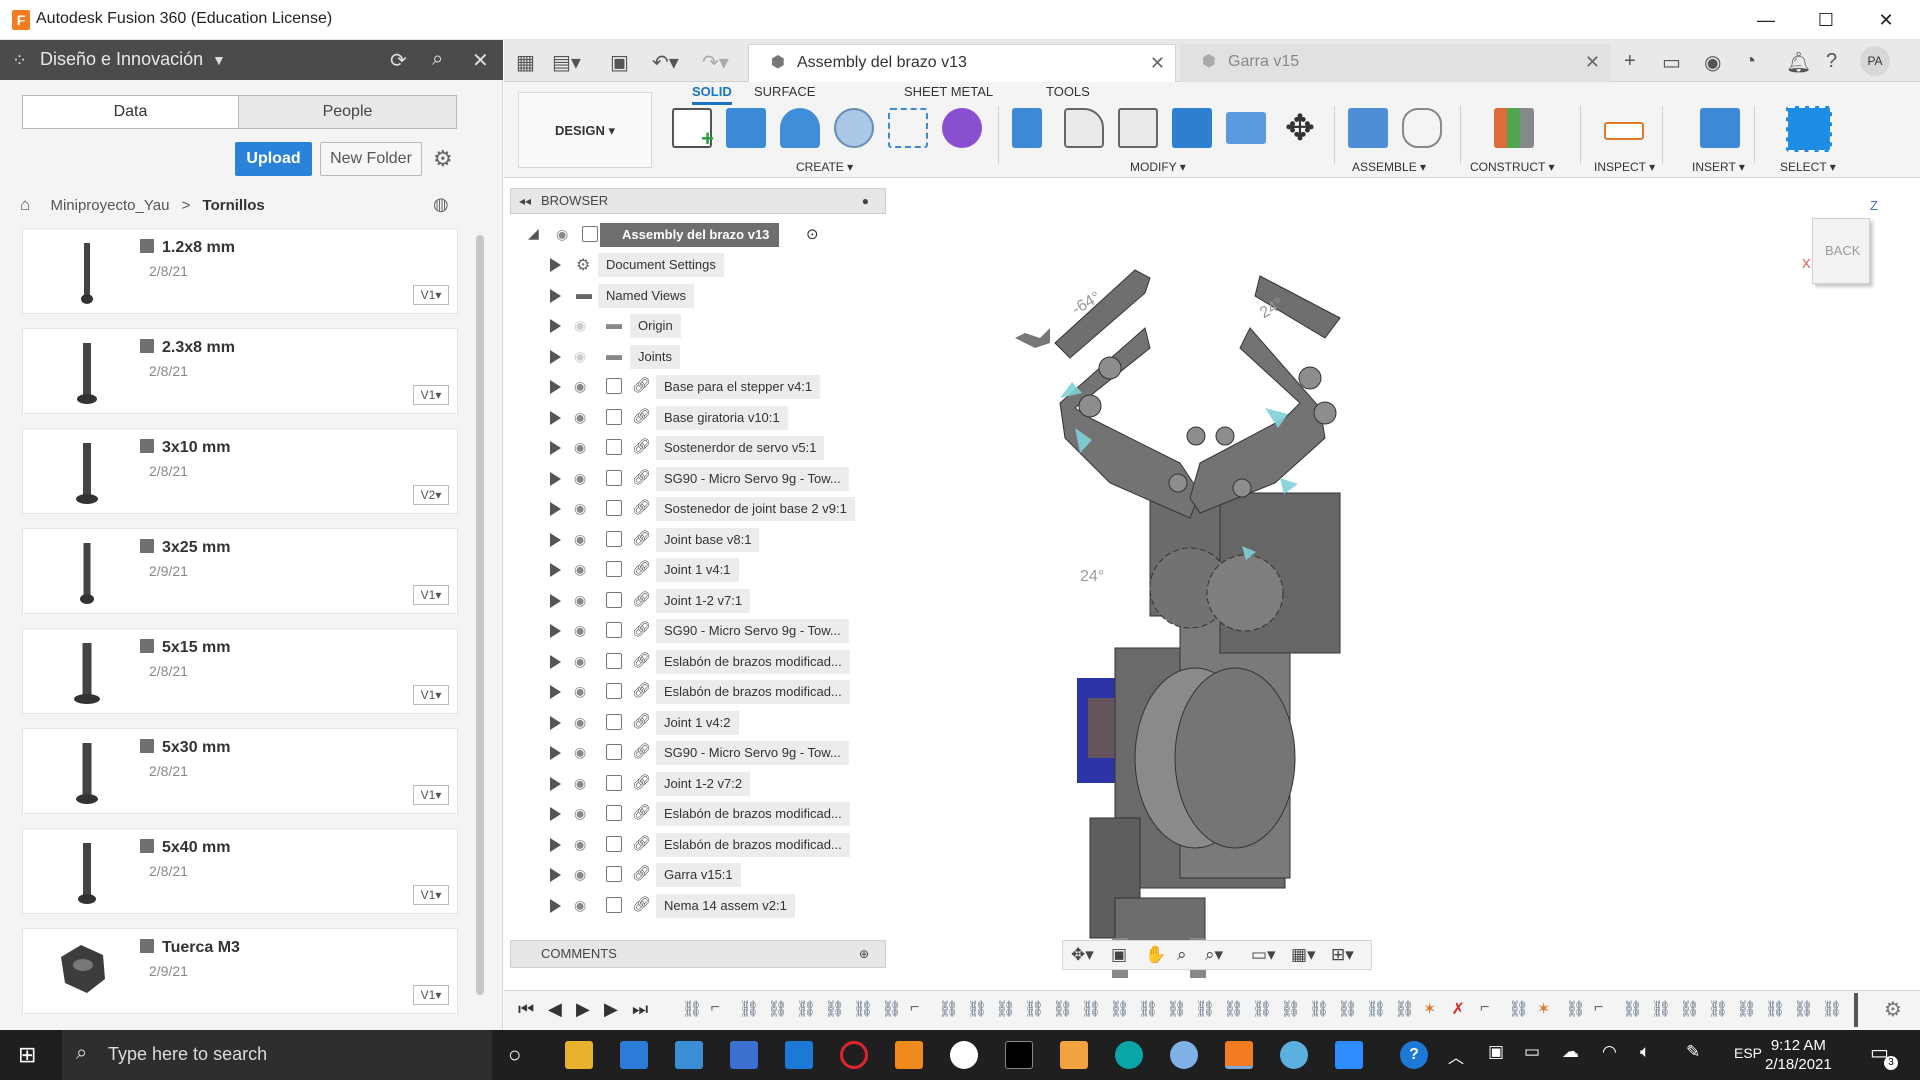 This screenshot has height=1080, width=1920. I want to click on extensions-icon: ◉, so click(1712, 62).